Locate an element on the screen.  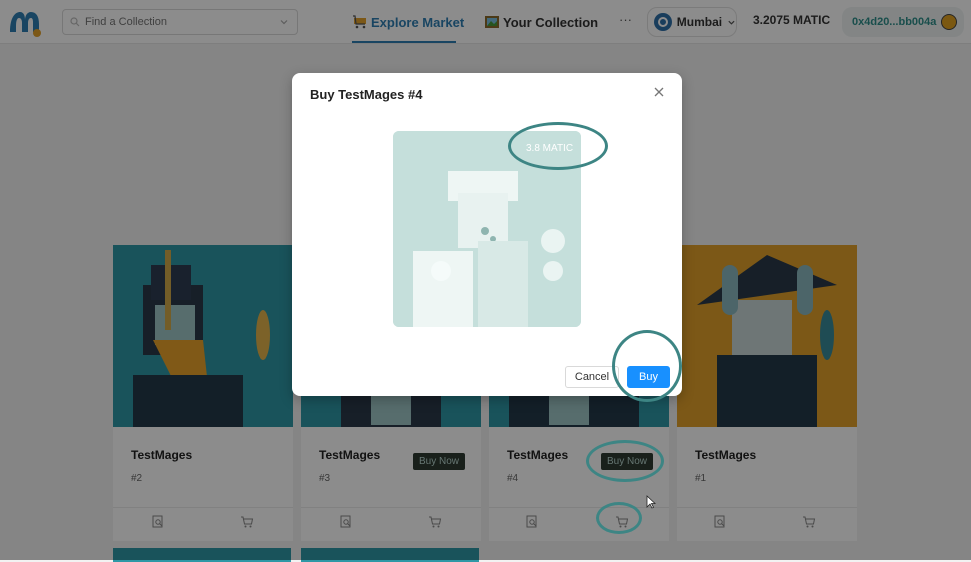
cancel-button: Cancel is located at coordinates (592, 377).